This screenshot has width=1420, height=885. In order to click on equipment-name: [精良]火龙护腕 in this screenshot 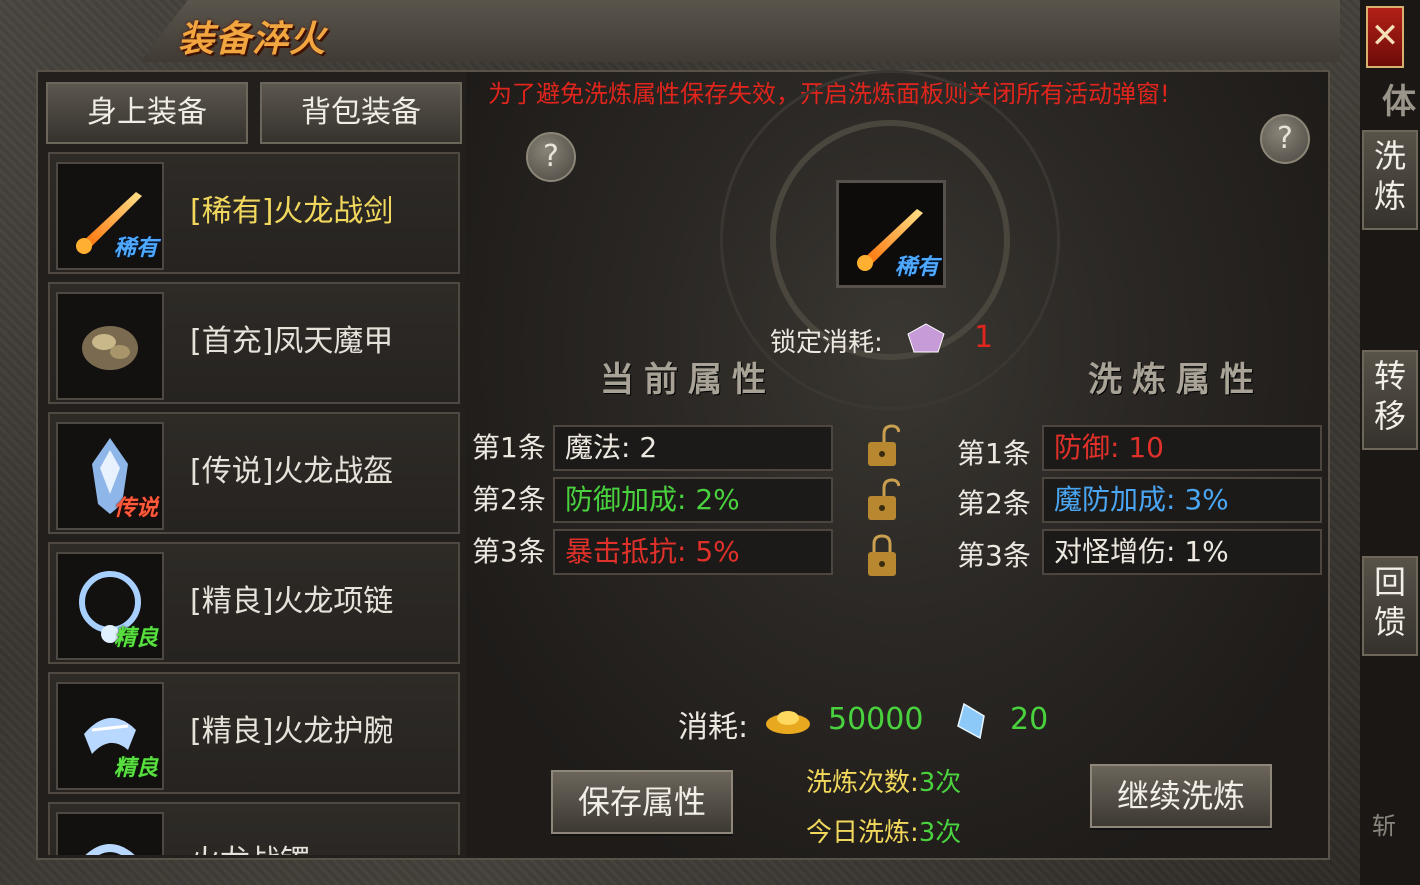, I will do `click(292, 731)`.